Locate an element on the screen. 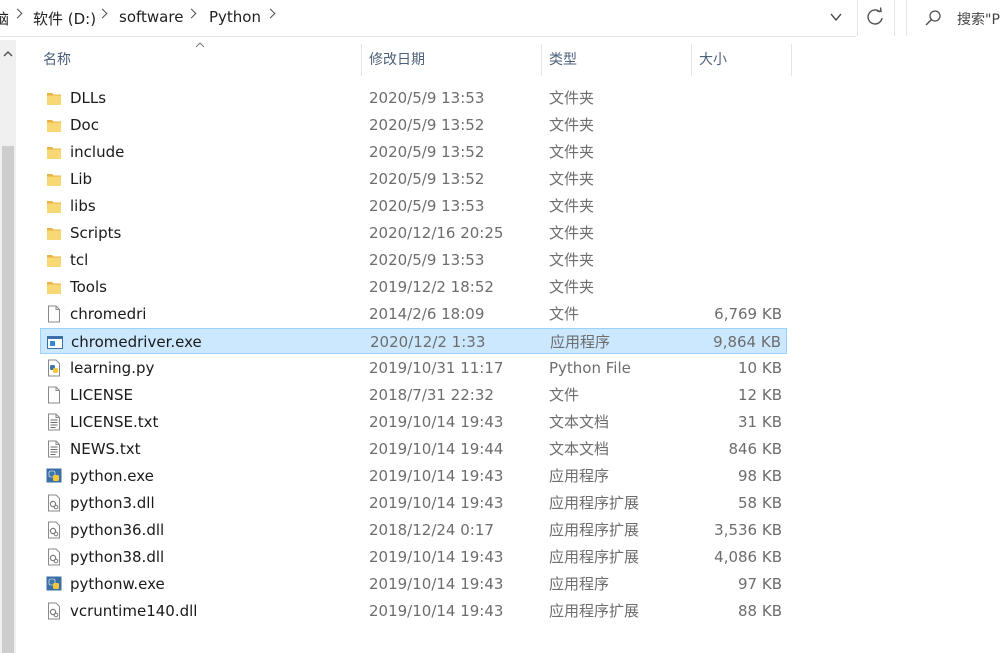 This screenshot has width=1001, height=653. file-row: Scripts 2020/12/16 20:25 文件夹 is located at coordinates (413, 233).